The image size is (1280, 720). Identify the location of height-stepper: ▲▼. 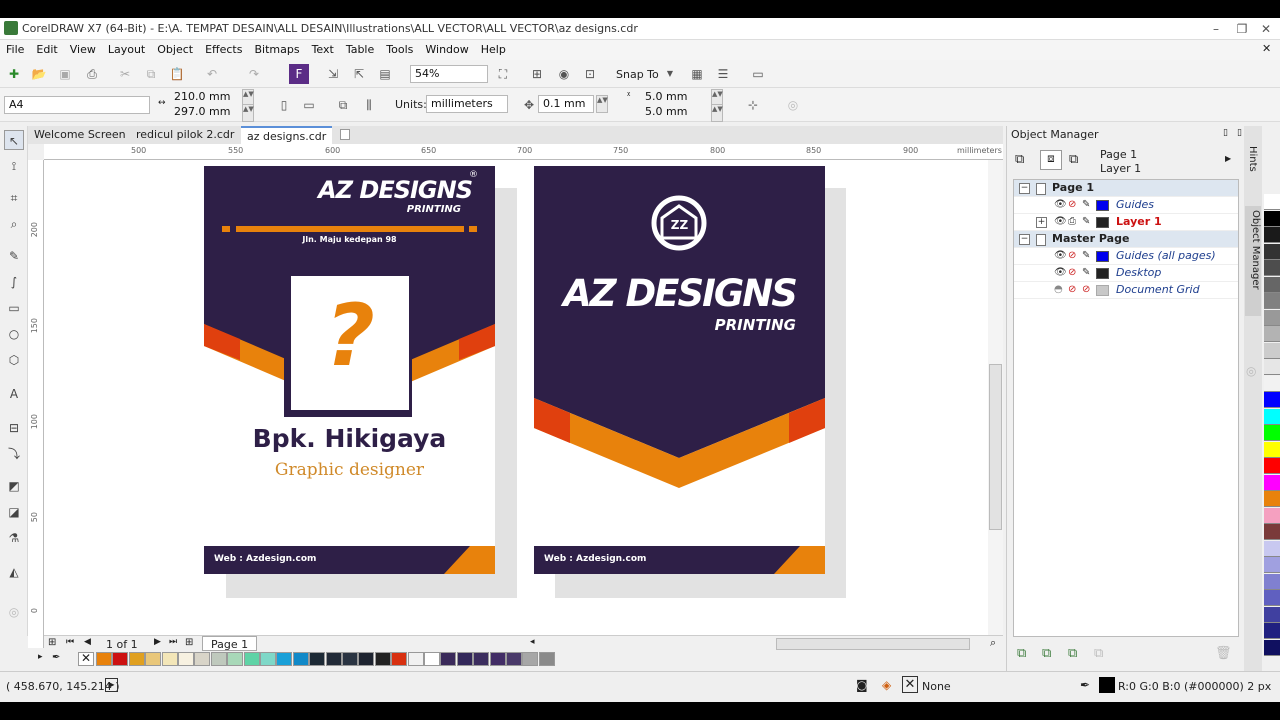
(248, 113).